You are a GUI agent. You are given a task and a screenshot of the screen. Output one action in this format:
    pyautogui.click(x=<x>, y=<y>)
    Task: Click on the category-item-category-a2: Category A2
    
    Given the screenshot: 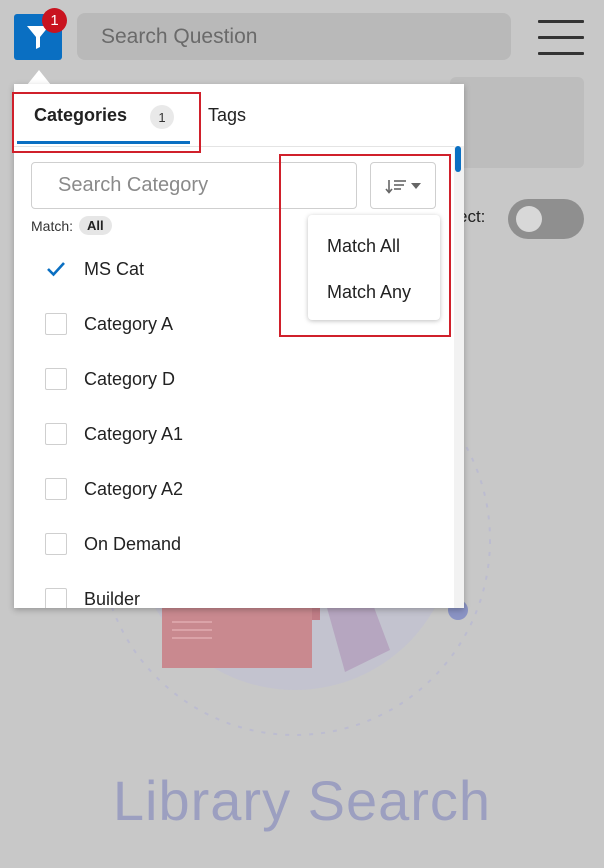 What is the action you would take?
    pyautogui.click(x=114, y=489)
    